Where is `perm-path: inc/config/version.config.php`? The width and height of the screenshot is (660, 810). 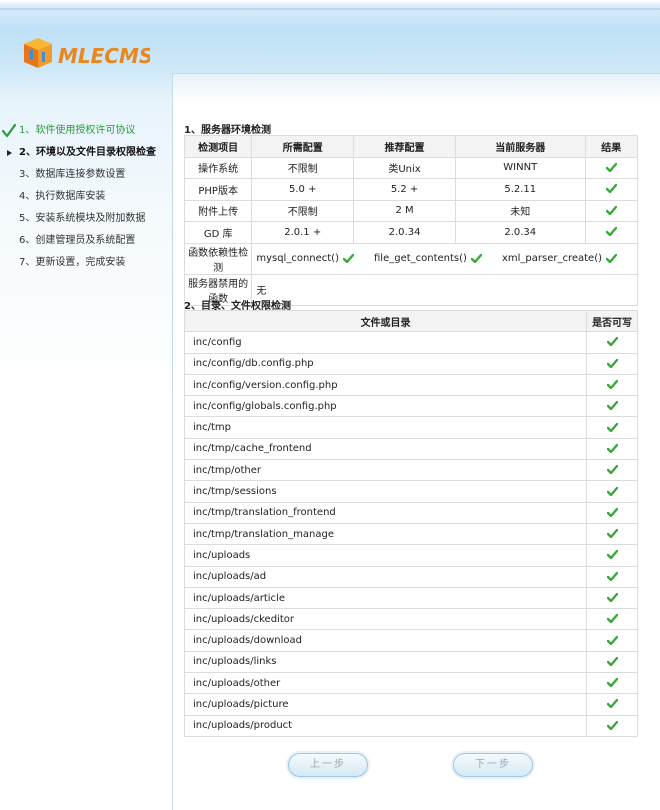
perm-path: inc/config/version.config.php is located at coordinates (385, 385).